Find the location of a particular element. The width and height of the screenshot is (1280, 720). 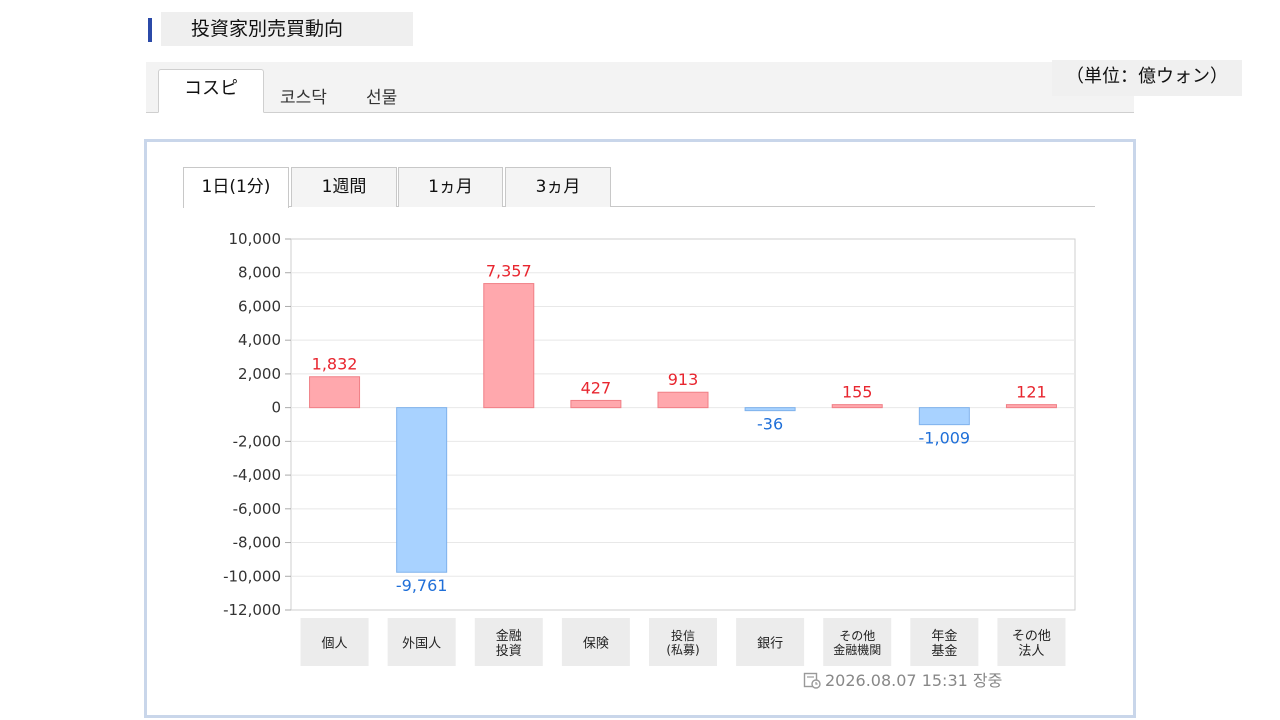

tab-kospi: コスピ is located at coordinates (211, 91).